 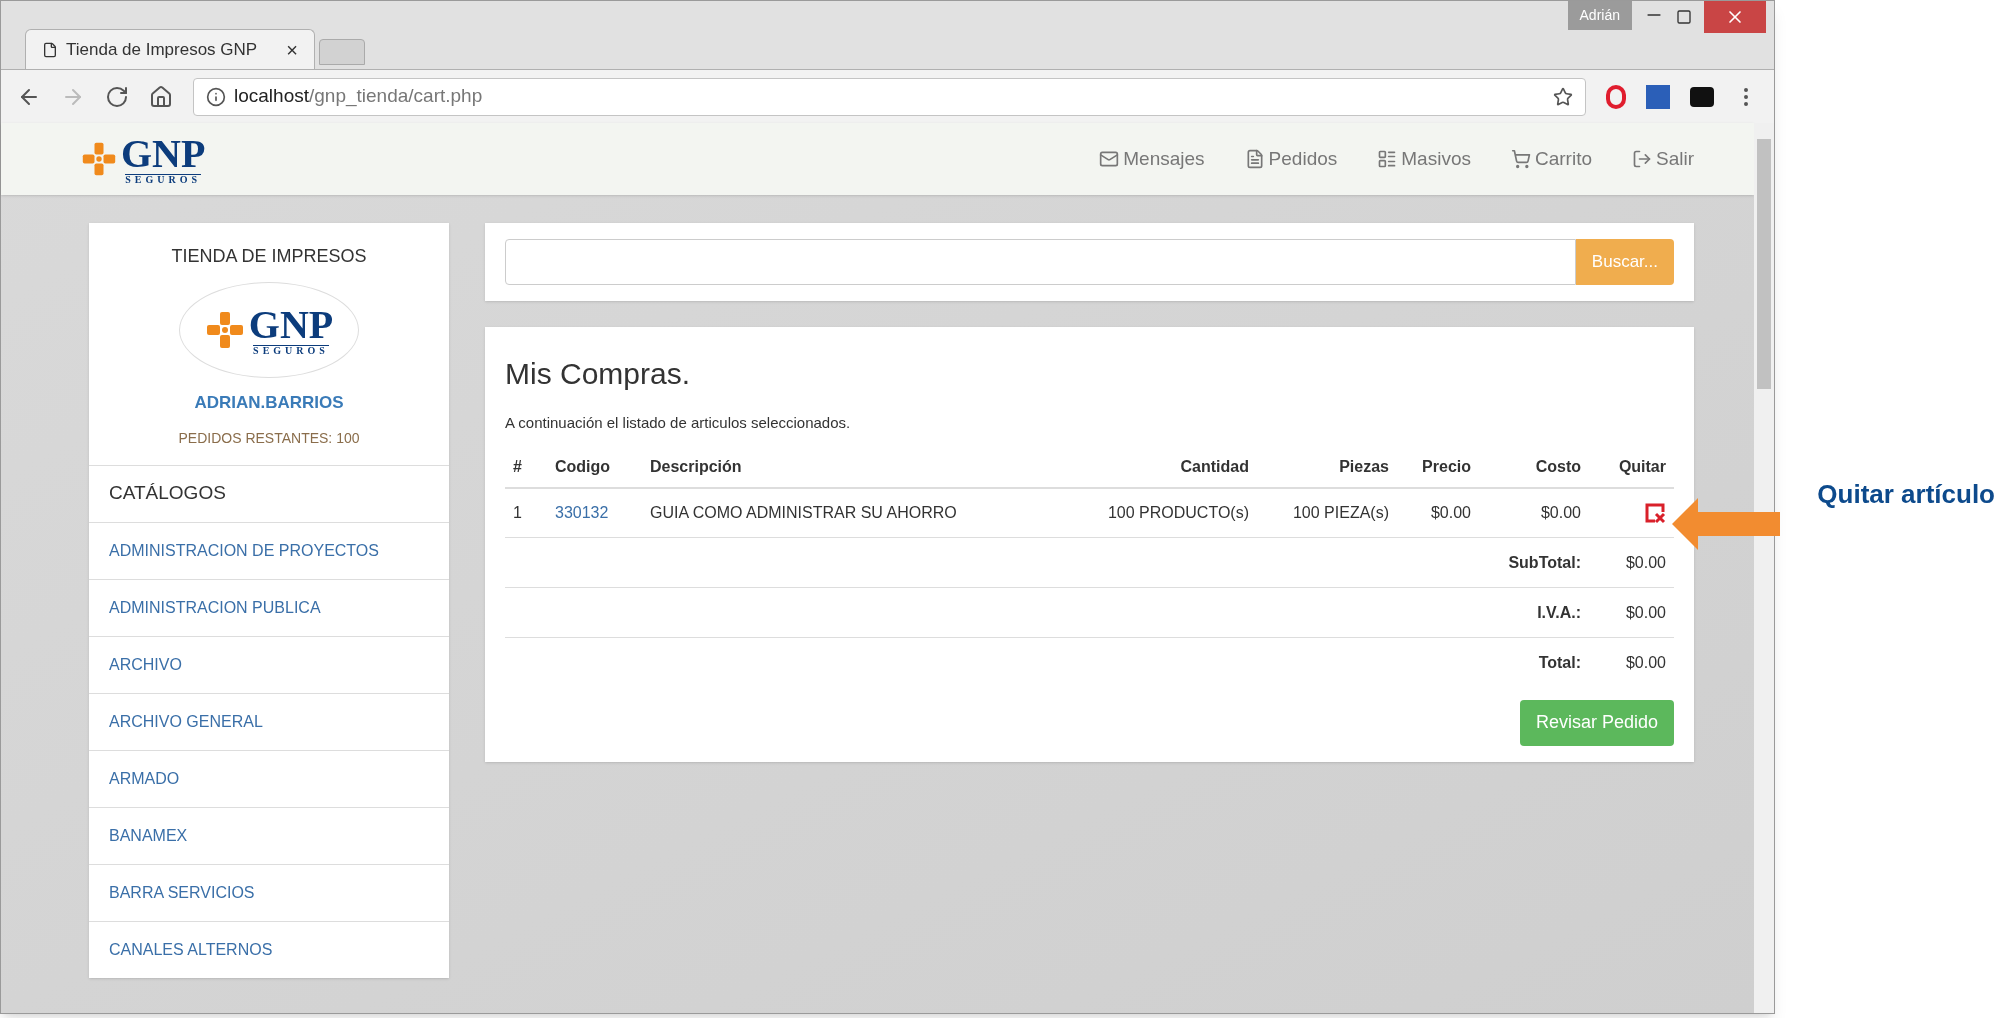 What do you see at coordinates (269, 438) in the screenshot?
I see `remaining-orders: PEDIDOS RESTANTES: 100` at bounding box center [269, 438].